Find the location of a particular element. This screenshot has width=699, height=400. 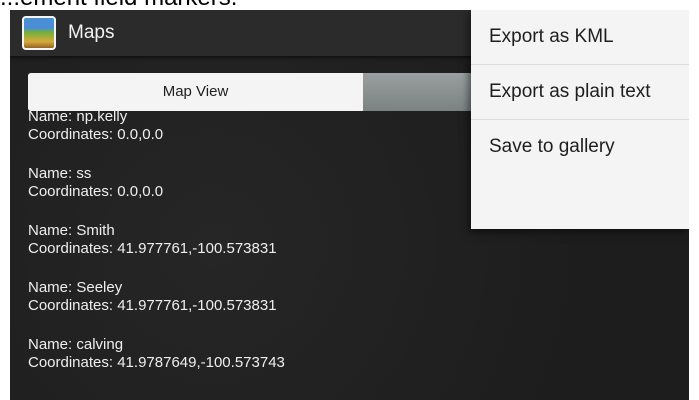

point-coordinates: Coordinates: 41.9787649,-100.573743 is located at coordinates (156, 362).